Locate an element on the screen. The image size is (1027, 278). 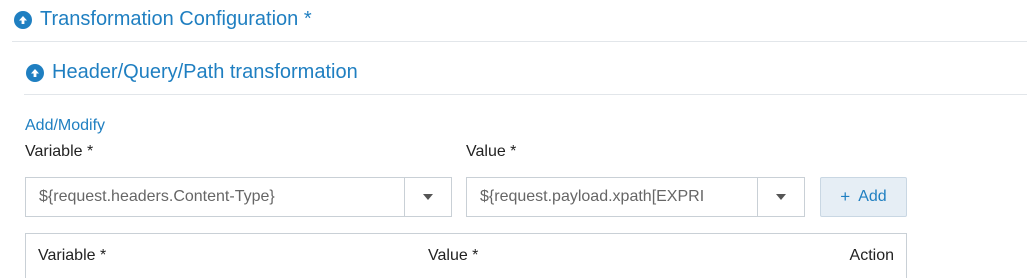
transformation-configuration-header: Transformation Configuration * is located at coordinates (163, 19).